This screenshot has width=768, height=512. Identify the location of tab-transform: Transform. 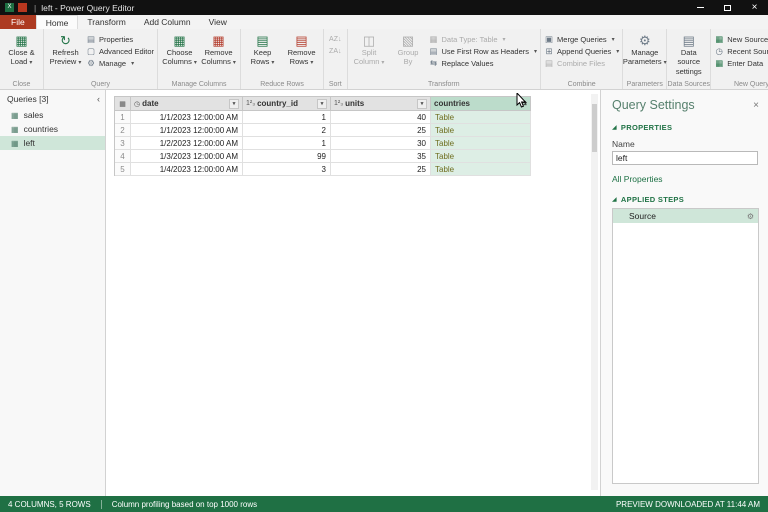
(106, 22).